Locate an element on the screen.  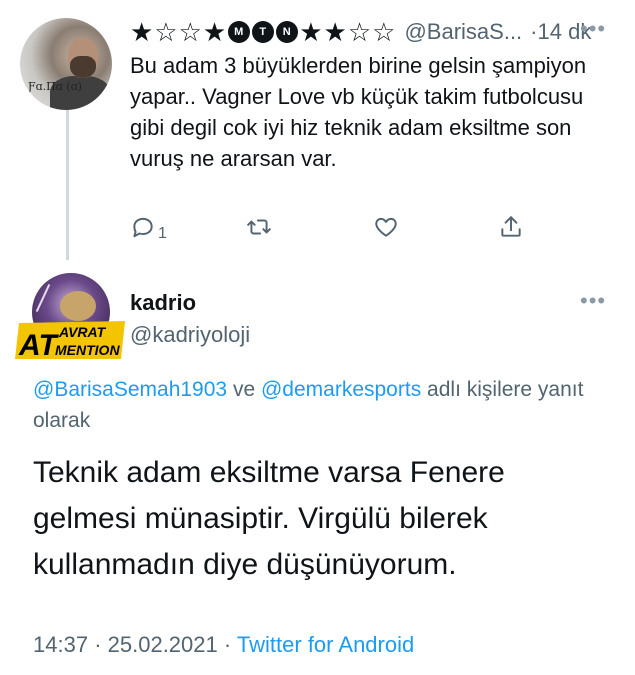
avatar: Ƒɑ.Πɑ (ɑ) is located at coordinates (66, 64).